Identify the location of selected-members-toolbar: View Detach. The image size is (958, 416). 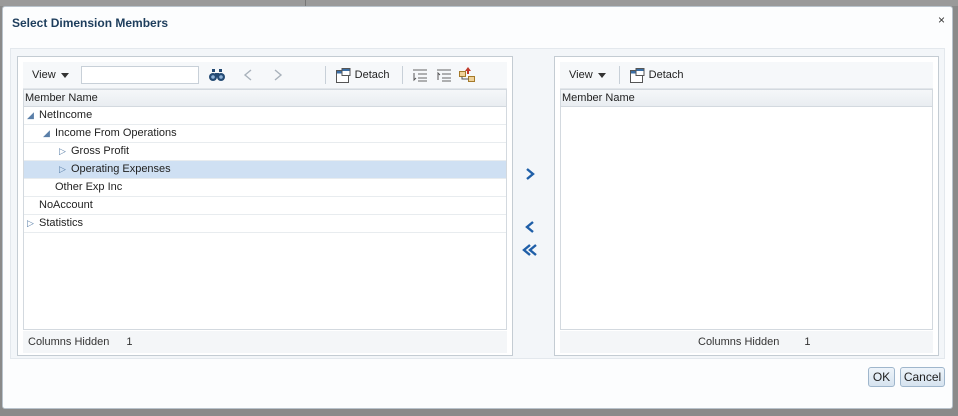
(746, 75).